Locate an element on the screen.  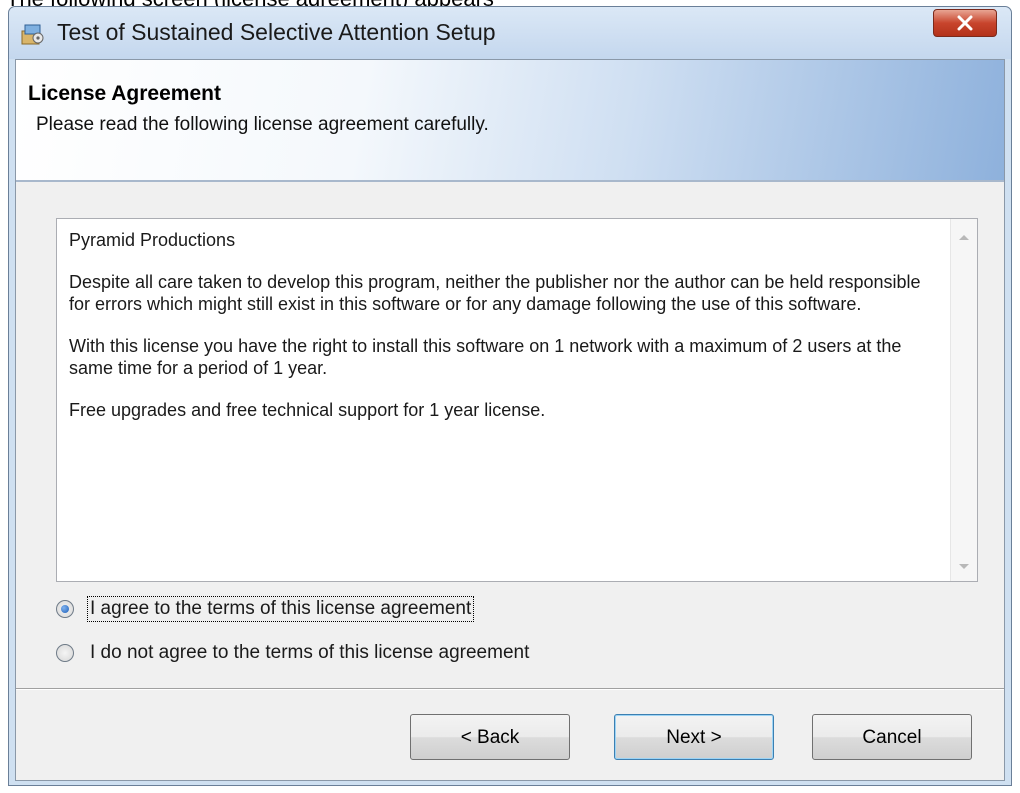
setup-package-icon is located at coordinates (32, 34).